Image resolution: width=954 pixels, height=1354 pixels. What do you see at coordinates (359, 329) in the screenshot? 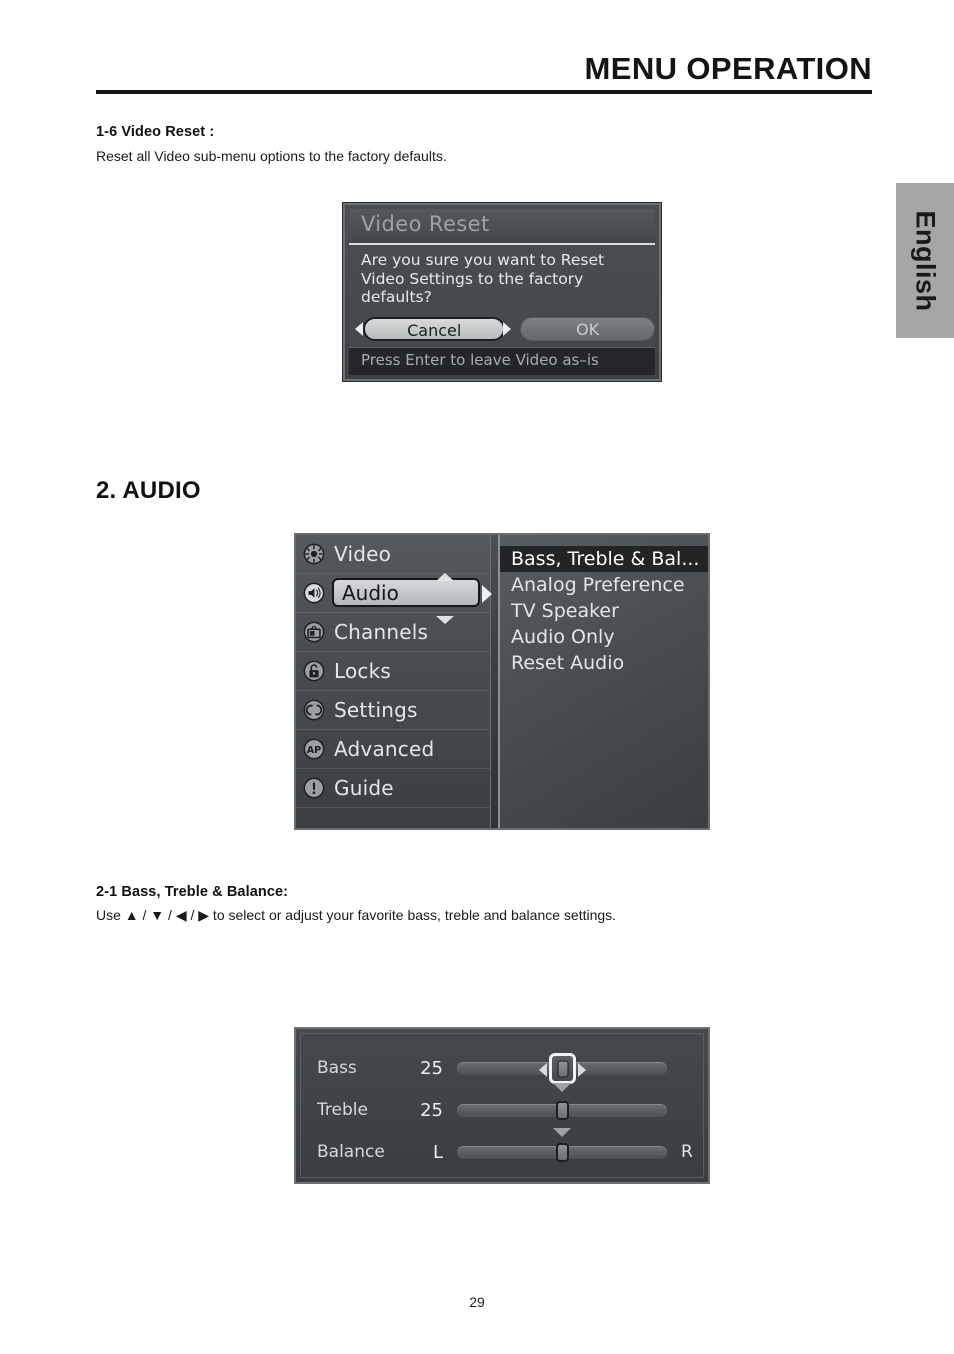
I see `selection-left-arrow-icon` at bounding box center [359, 329].